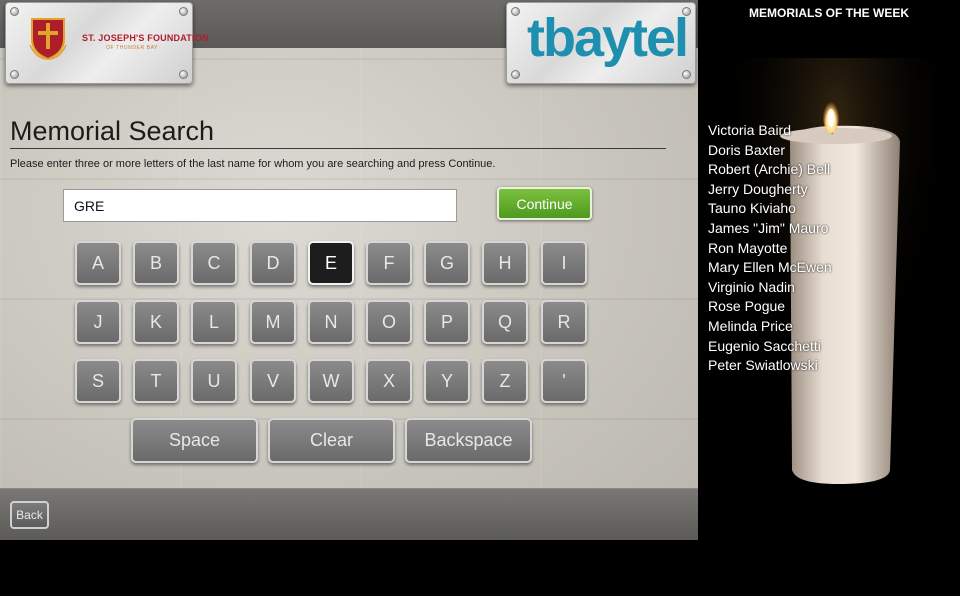 This screenshot has width=960, height=596. What do you see at coordinates (29, 515) in the screenshot?
I see `back-button: Back` at bounding box center [29, 515].